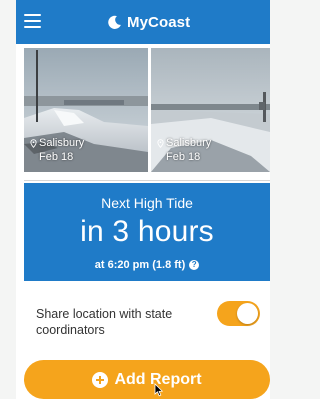 This screenshot has width=320, height=399. I want to click on brand: MyCoast, so click(148, 22).